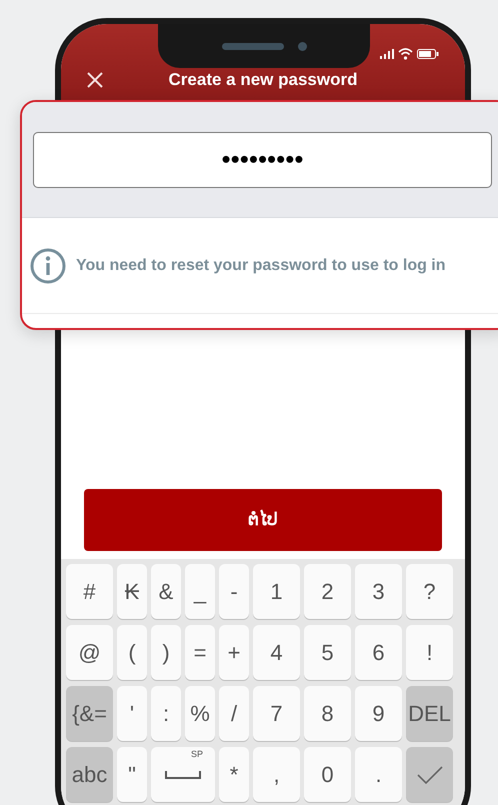 The image size is (498, 805). What do you see at coordinates (200, 591) in the screenshot?
I see `keyboard-key: _` at bounding box center [200, 591].